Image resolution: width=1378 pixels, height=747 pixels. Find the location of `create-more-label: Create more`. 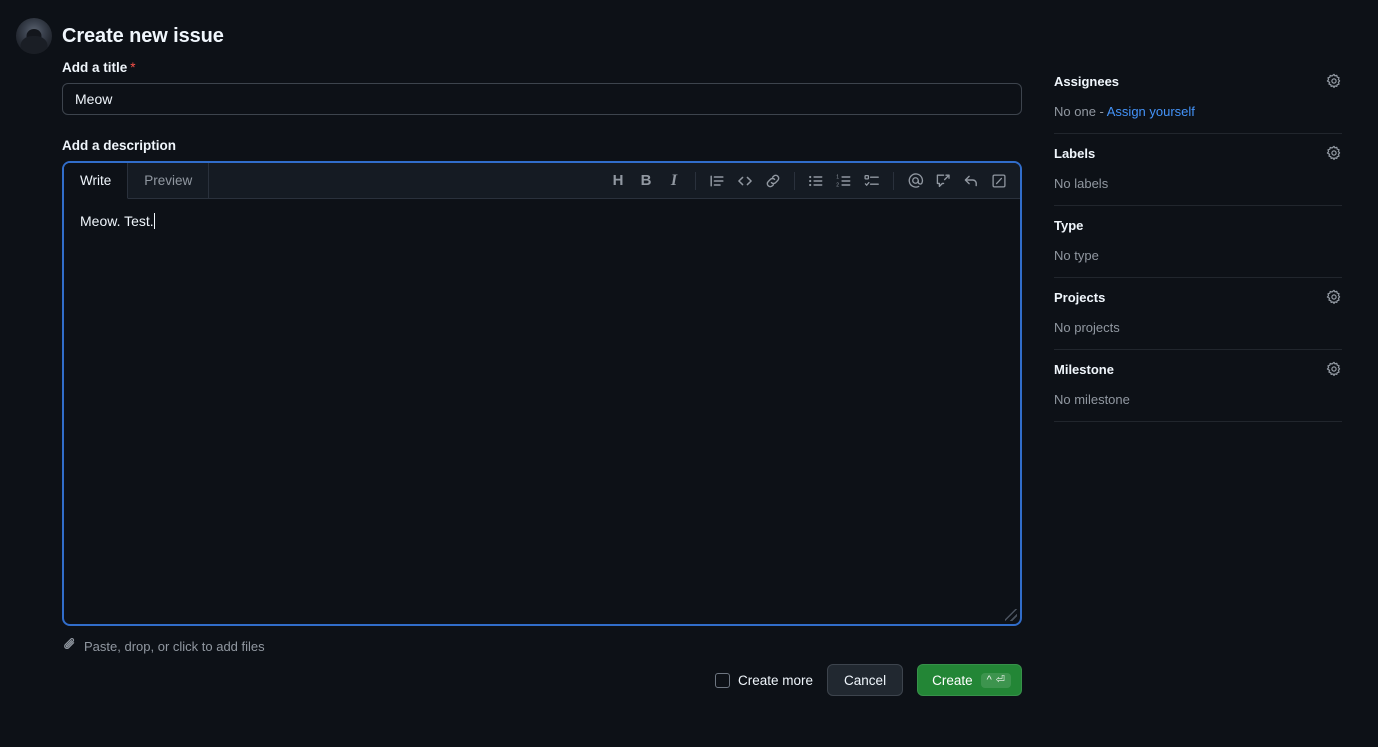

create-more-label: Create more is located at coordinates (776, 680).